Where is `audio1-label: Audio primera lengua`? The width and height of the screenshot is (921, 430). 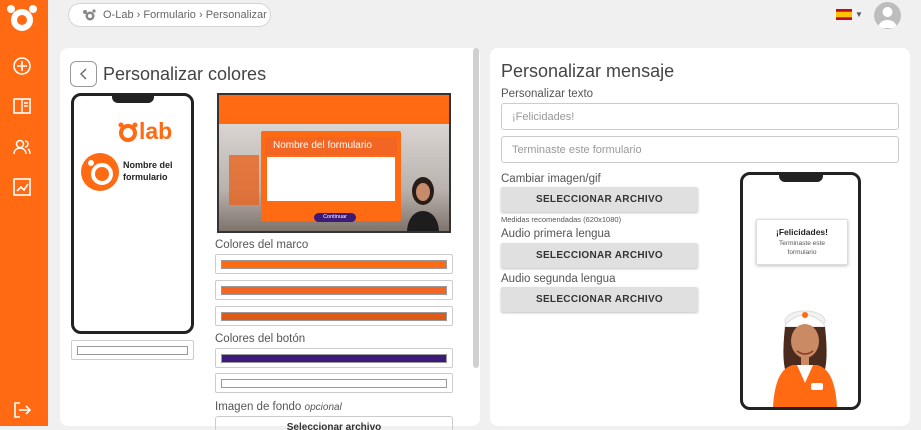
audio1-label: Audio primera lengua is located at coordinates (556, 234).